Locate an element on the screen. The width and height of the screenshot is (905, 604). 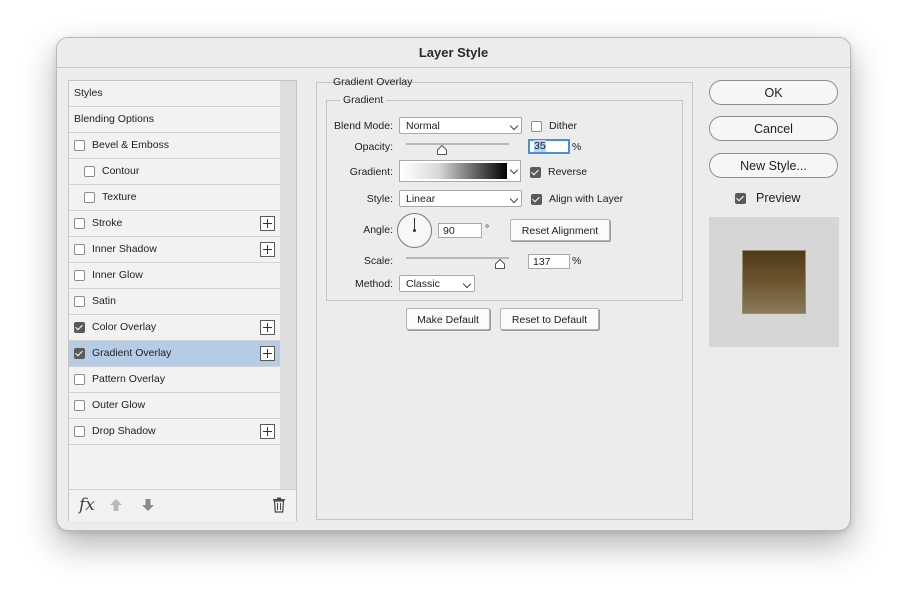
angle-dial is located at coordinates (414, 230).